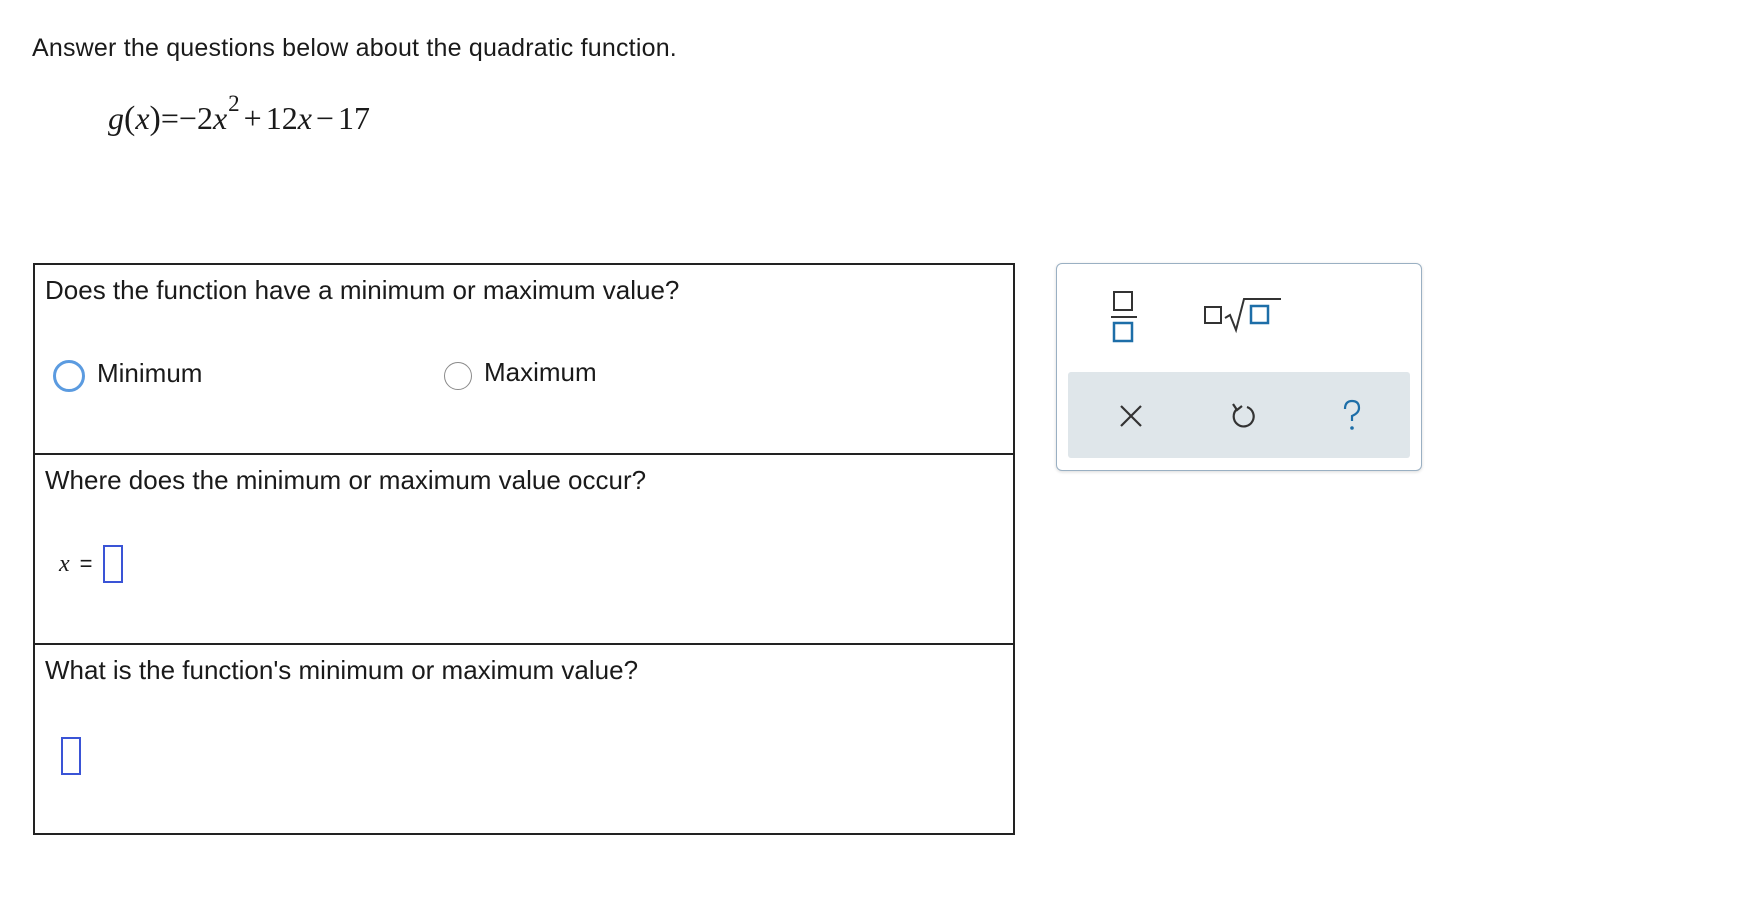  I want to click on undo-icon, so click(1243, 415).